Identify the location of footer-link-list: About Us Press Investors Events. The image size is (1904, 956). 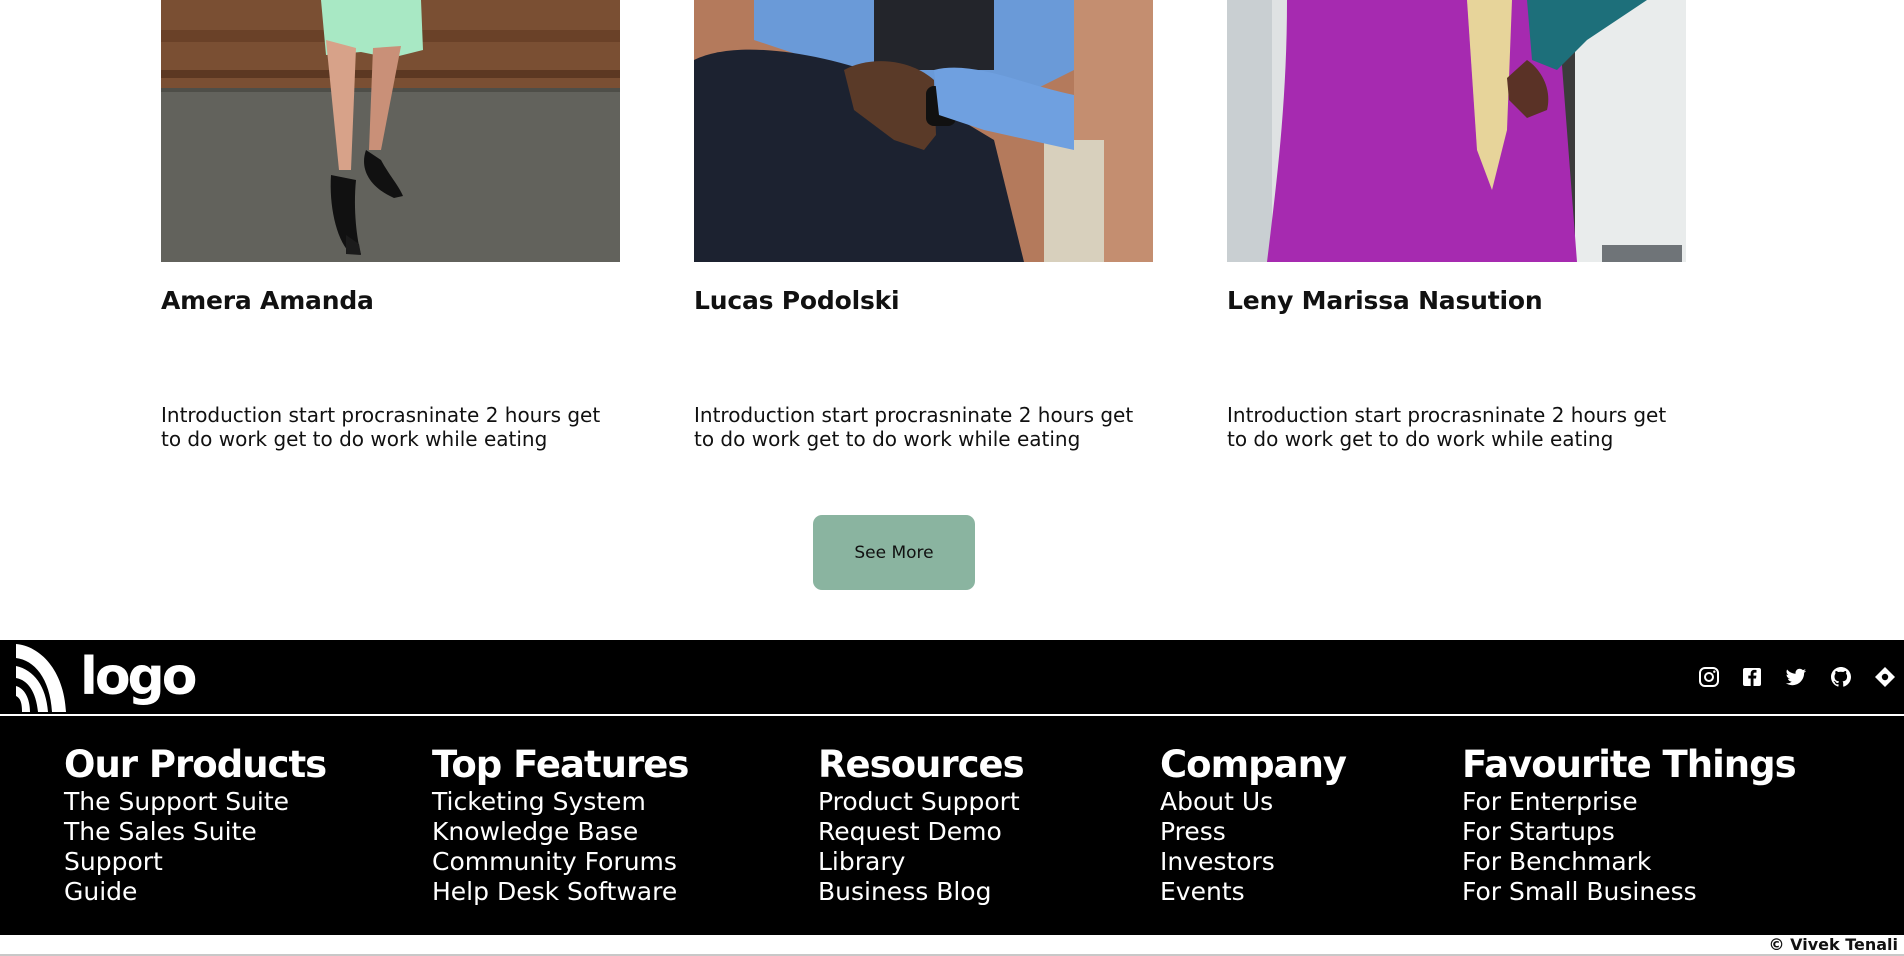
(1253, 847).